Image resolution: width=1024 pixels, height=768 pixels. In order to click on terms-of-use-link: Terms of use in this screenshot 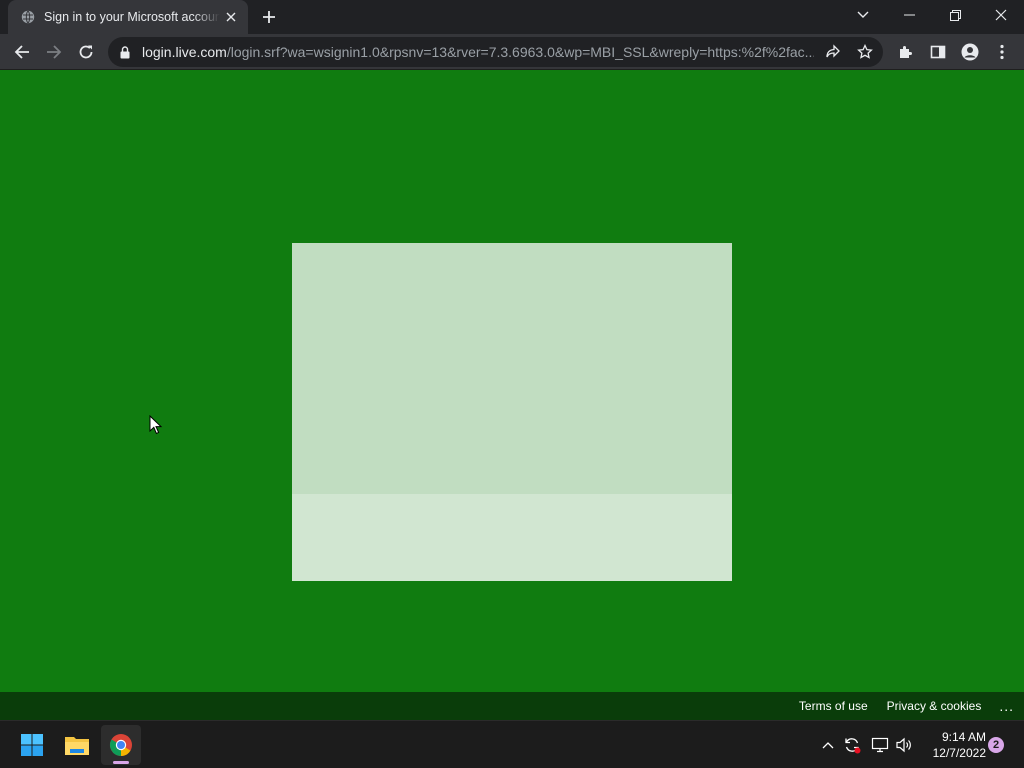, I will do `click(833, 706)`.